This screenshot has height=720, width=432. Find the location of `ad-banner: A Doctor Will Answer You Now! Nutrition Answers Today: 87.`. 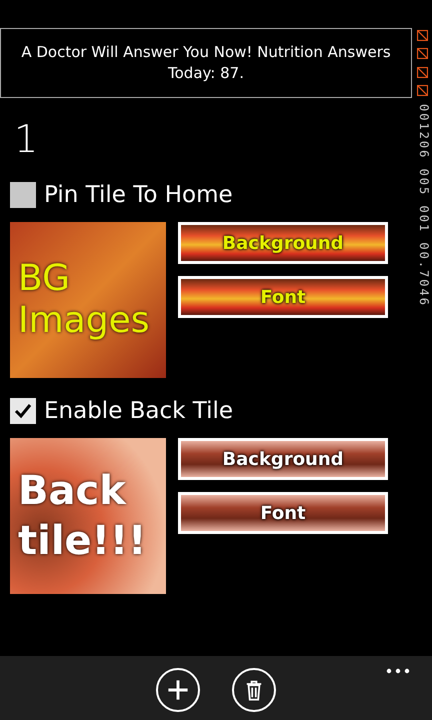

ad-banner: A Doctor Will Answer You Now! Nutrition Answers Today: 87. is located at coordinates (206, 63).